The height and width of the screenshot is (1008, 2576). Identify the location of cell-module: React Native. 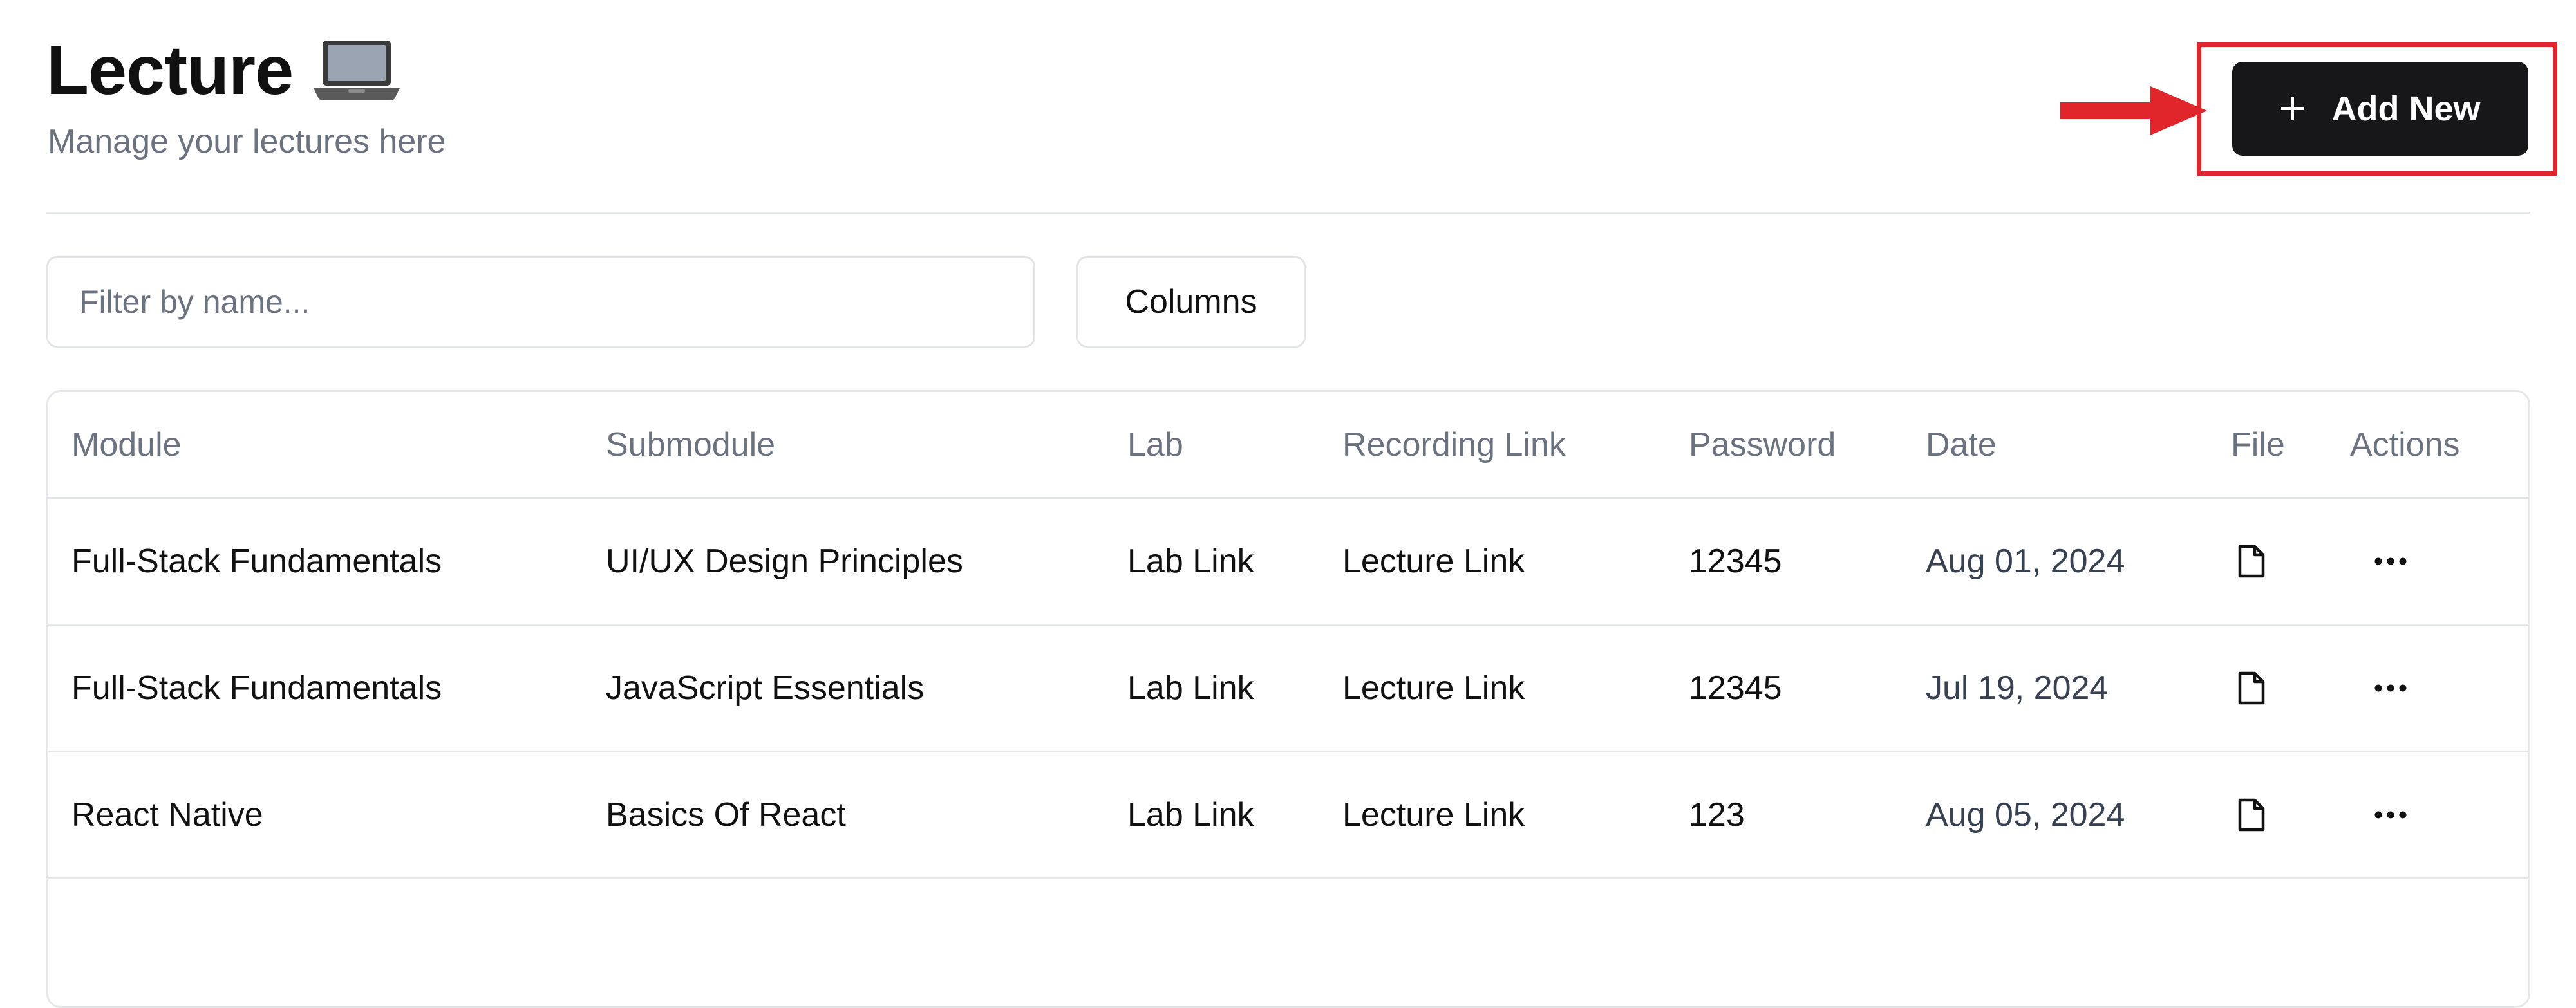
(167, 815).